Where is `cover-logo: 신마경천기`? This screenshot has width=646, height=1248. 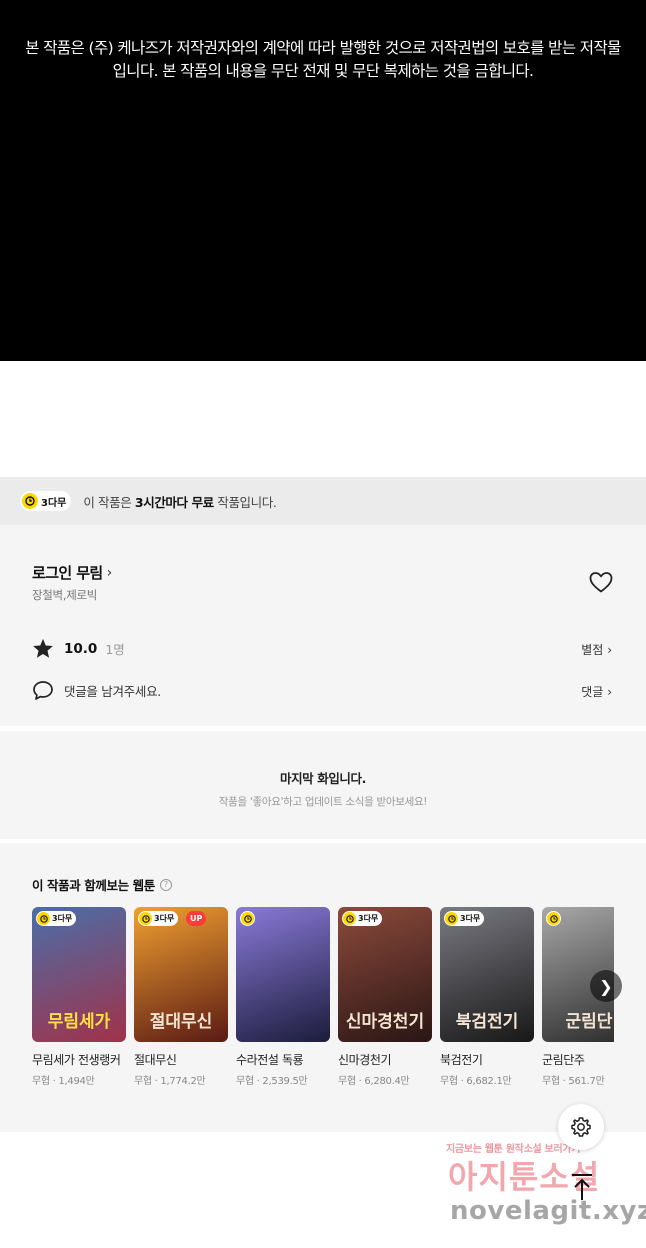 cover-logo: 신마경천기 is located at coordinates (385, 1022).